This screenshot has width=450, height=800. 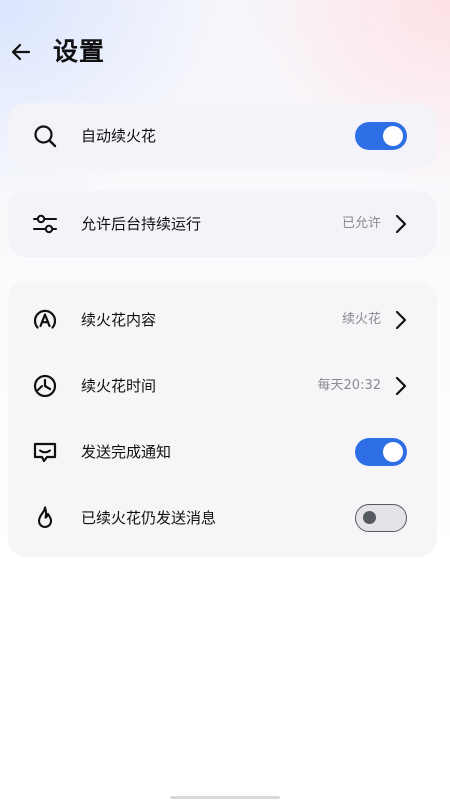 I want to click on message-bubble-icon, so click(x=45, y=452).